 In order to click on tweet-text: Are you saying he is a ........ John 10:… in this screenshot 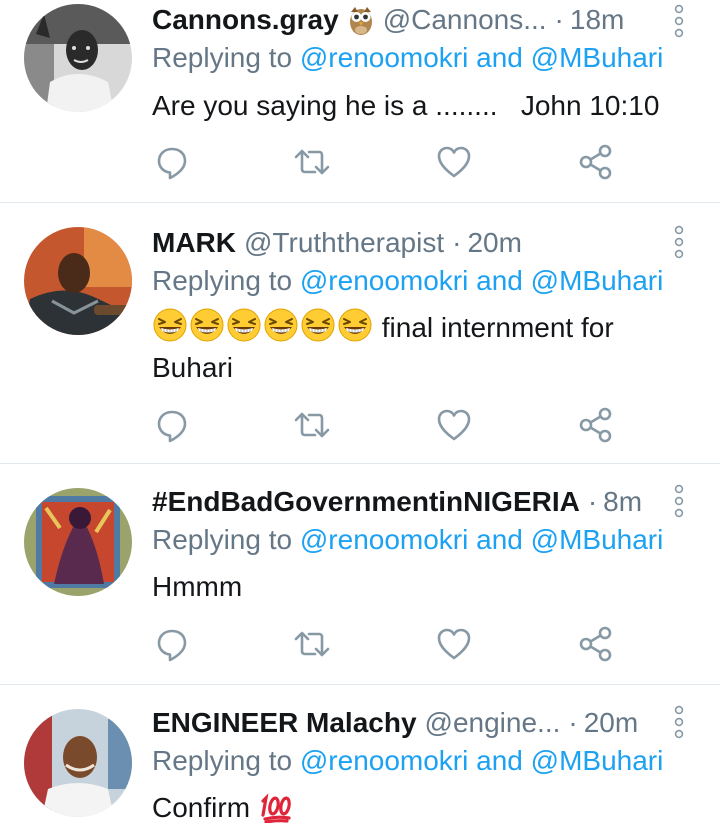, I will do `click(406, 105)`.